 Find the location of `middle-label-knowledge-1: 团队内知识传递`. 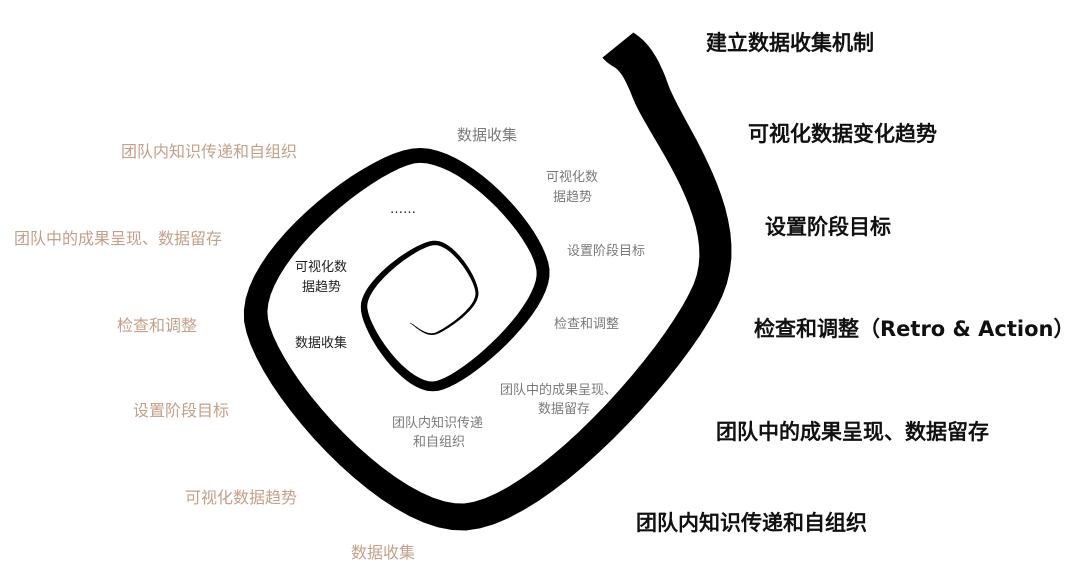

middle-label-knowledge-1: 团队内知识传递 is located at coordinates (438, 423).